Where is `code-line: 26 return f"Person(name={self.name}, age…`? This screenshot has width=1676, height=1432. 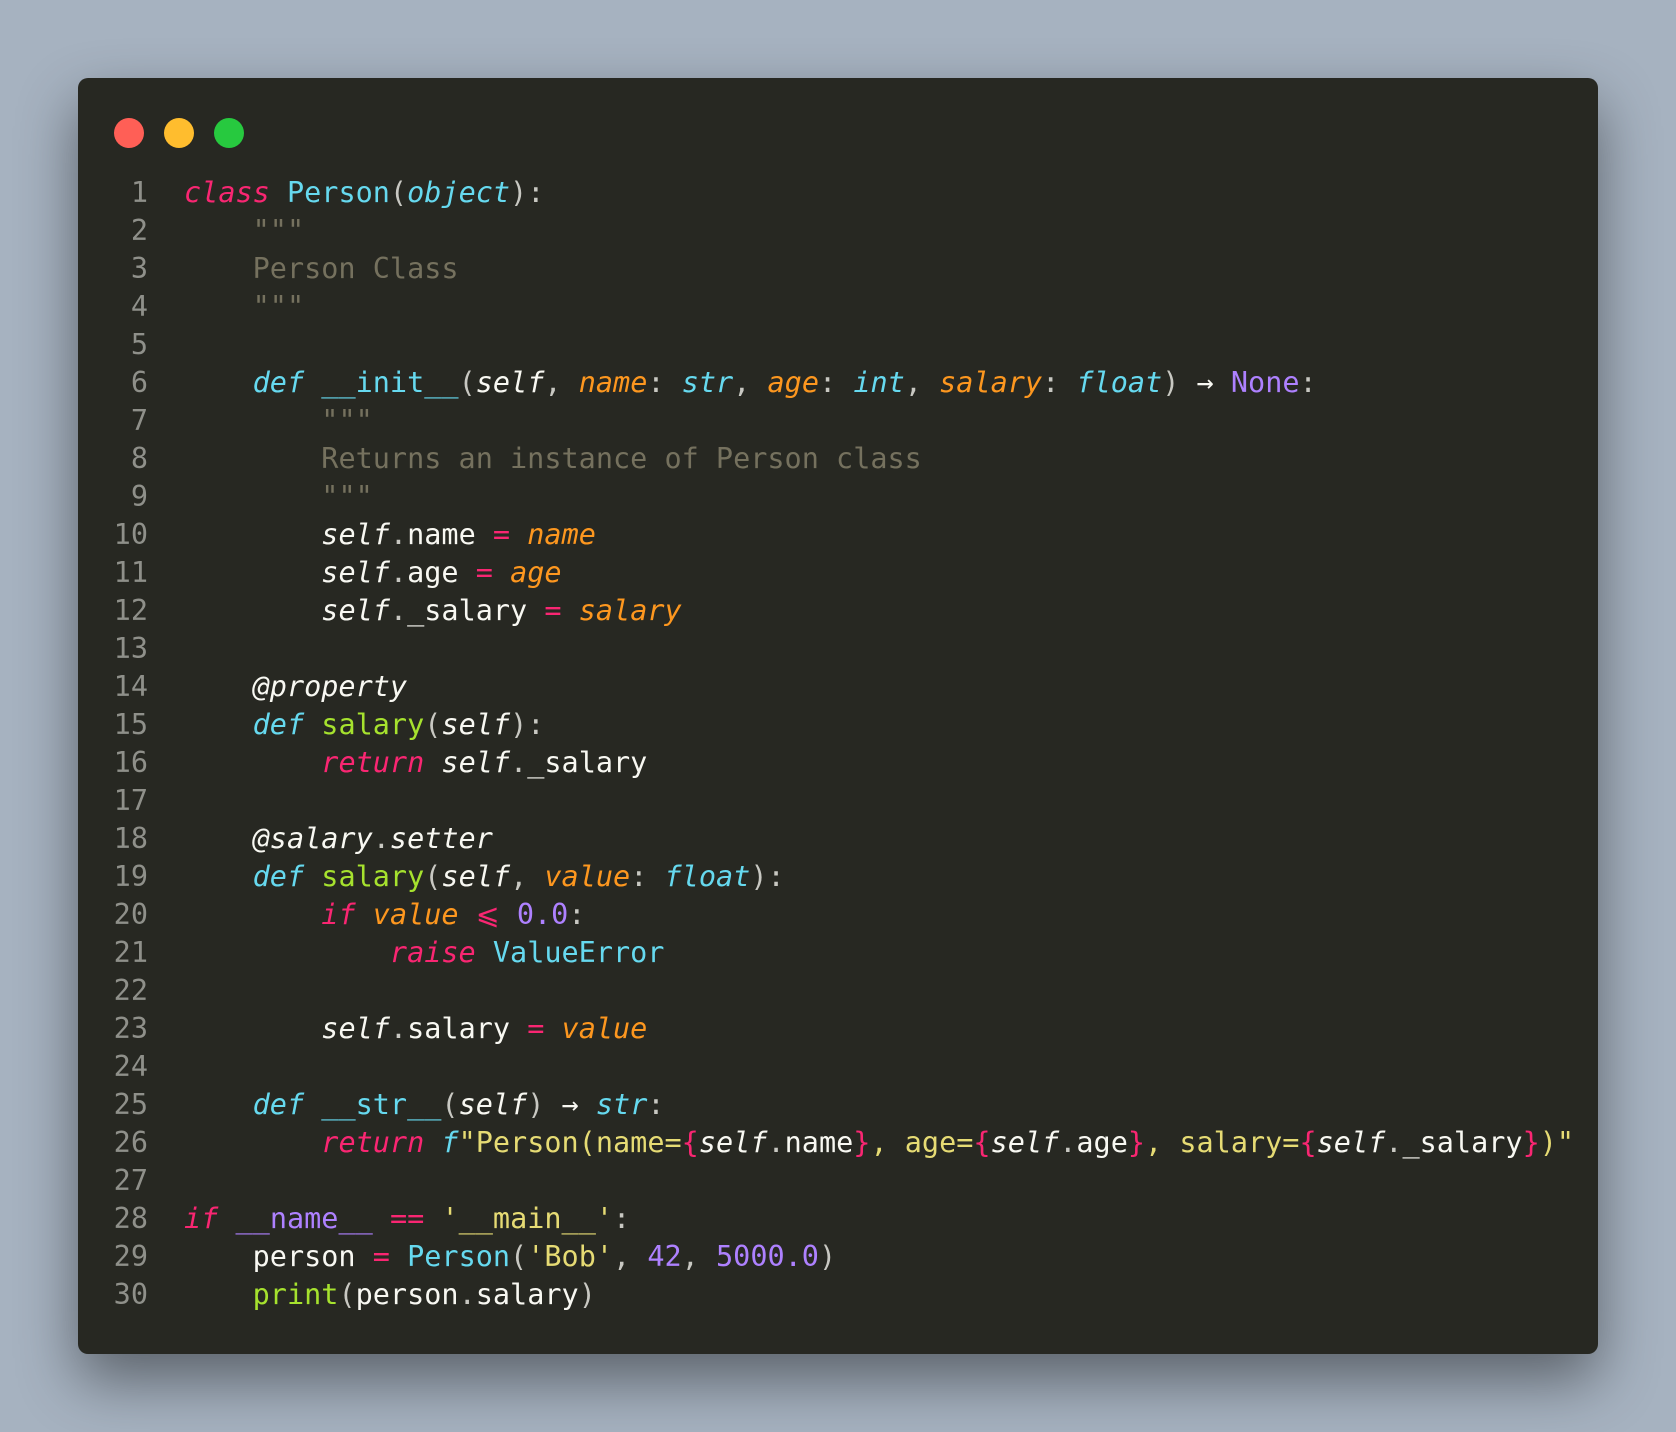 code-line: 26 return f"Person(name={self.name}, age… is located at coordinates (838, 1143).